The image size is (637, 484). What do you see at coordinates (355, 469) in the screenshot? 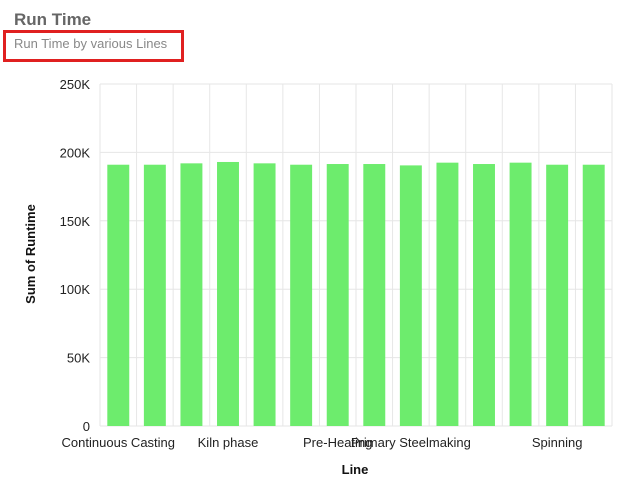
I see `x-axis-title: Line` at bounding box center [355, 469].